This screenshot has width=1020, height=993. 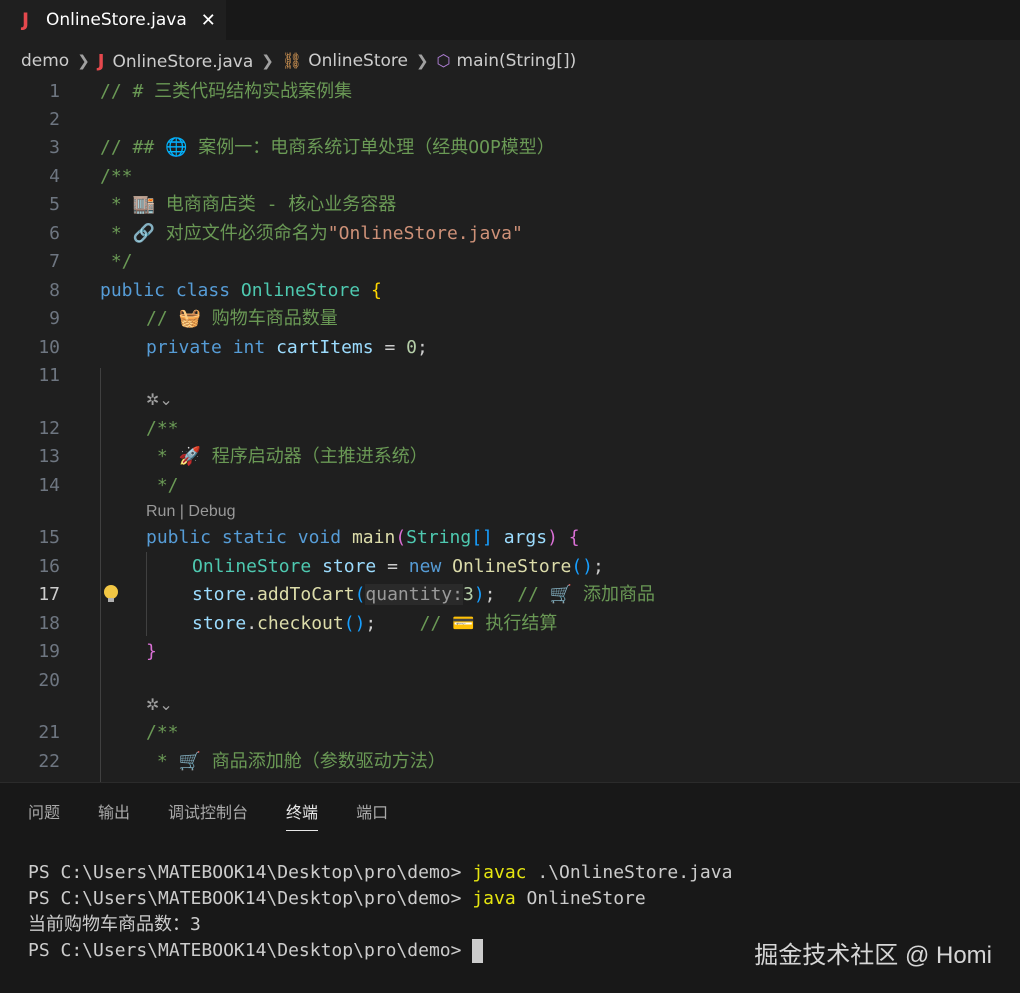 I want to click on breadcrumb-class: ⛓ OnlineStore, so click(x=345, y=61).